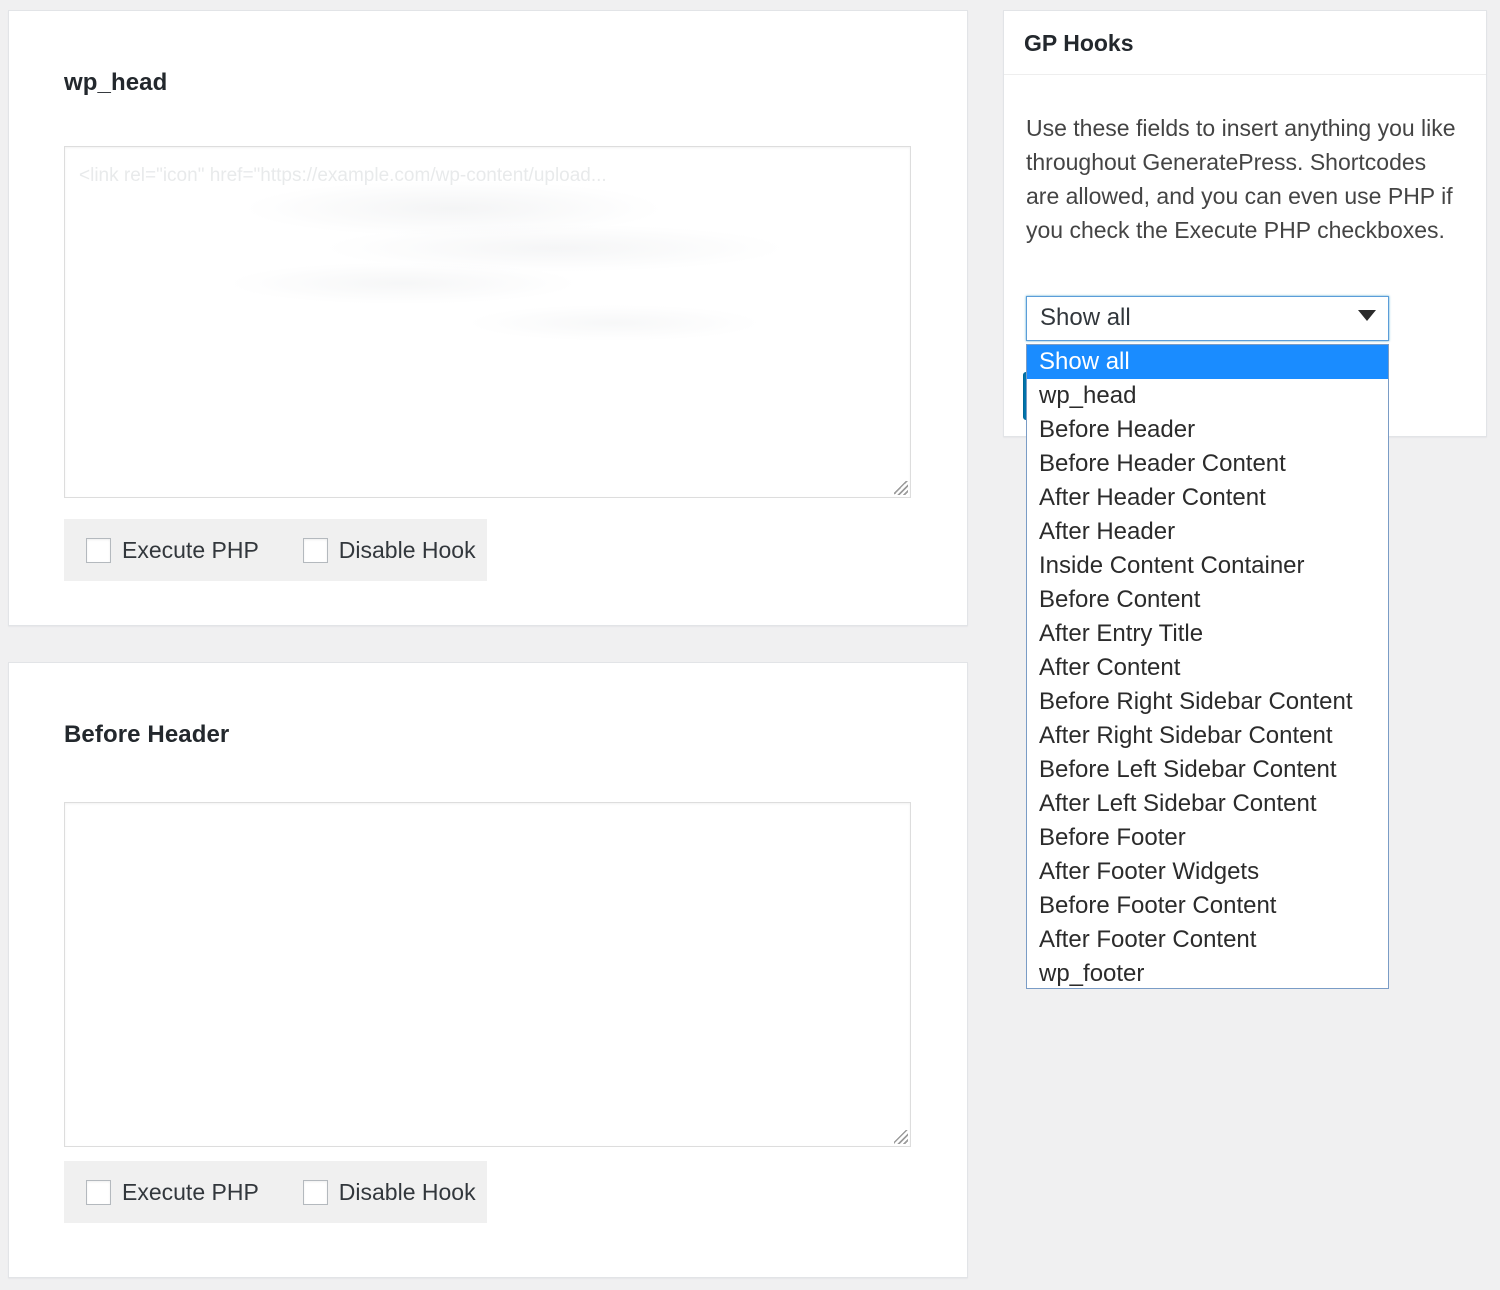  Describe the element at coordinates (1207, 838) in the screenshot. I see `hook-filter-option: Before Footer` at that location.